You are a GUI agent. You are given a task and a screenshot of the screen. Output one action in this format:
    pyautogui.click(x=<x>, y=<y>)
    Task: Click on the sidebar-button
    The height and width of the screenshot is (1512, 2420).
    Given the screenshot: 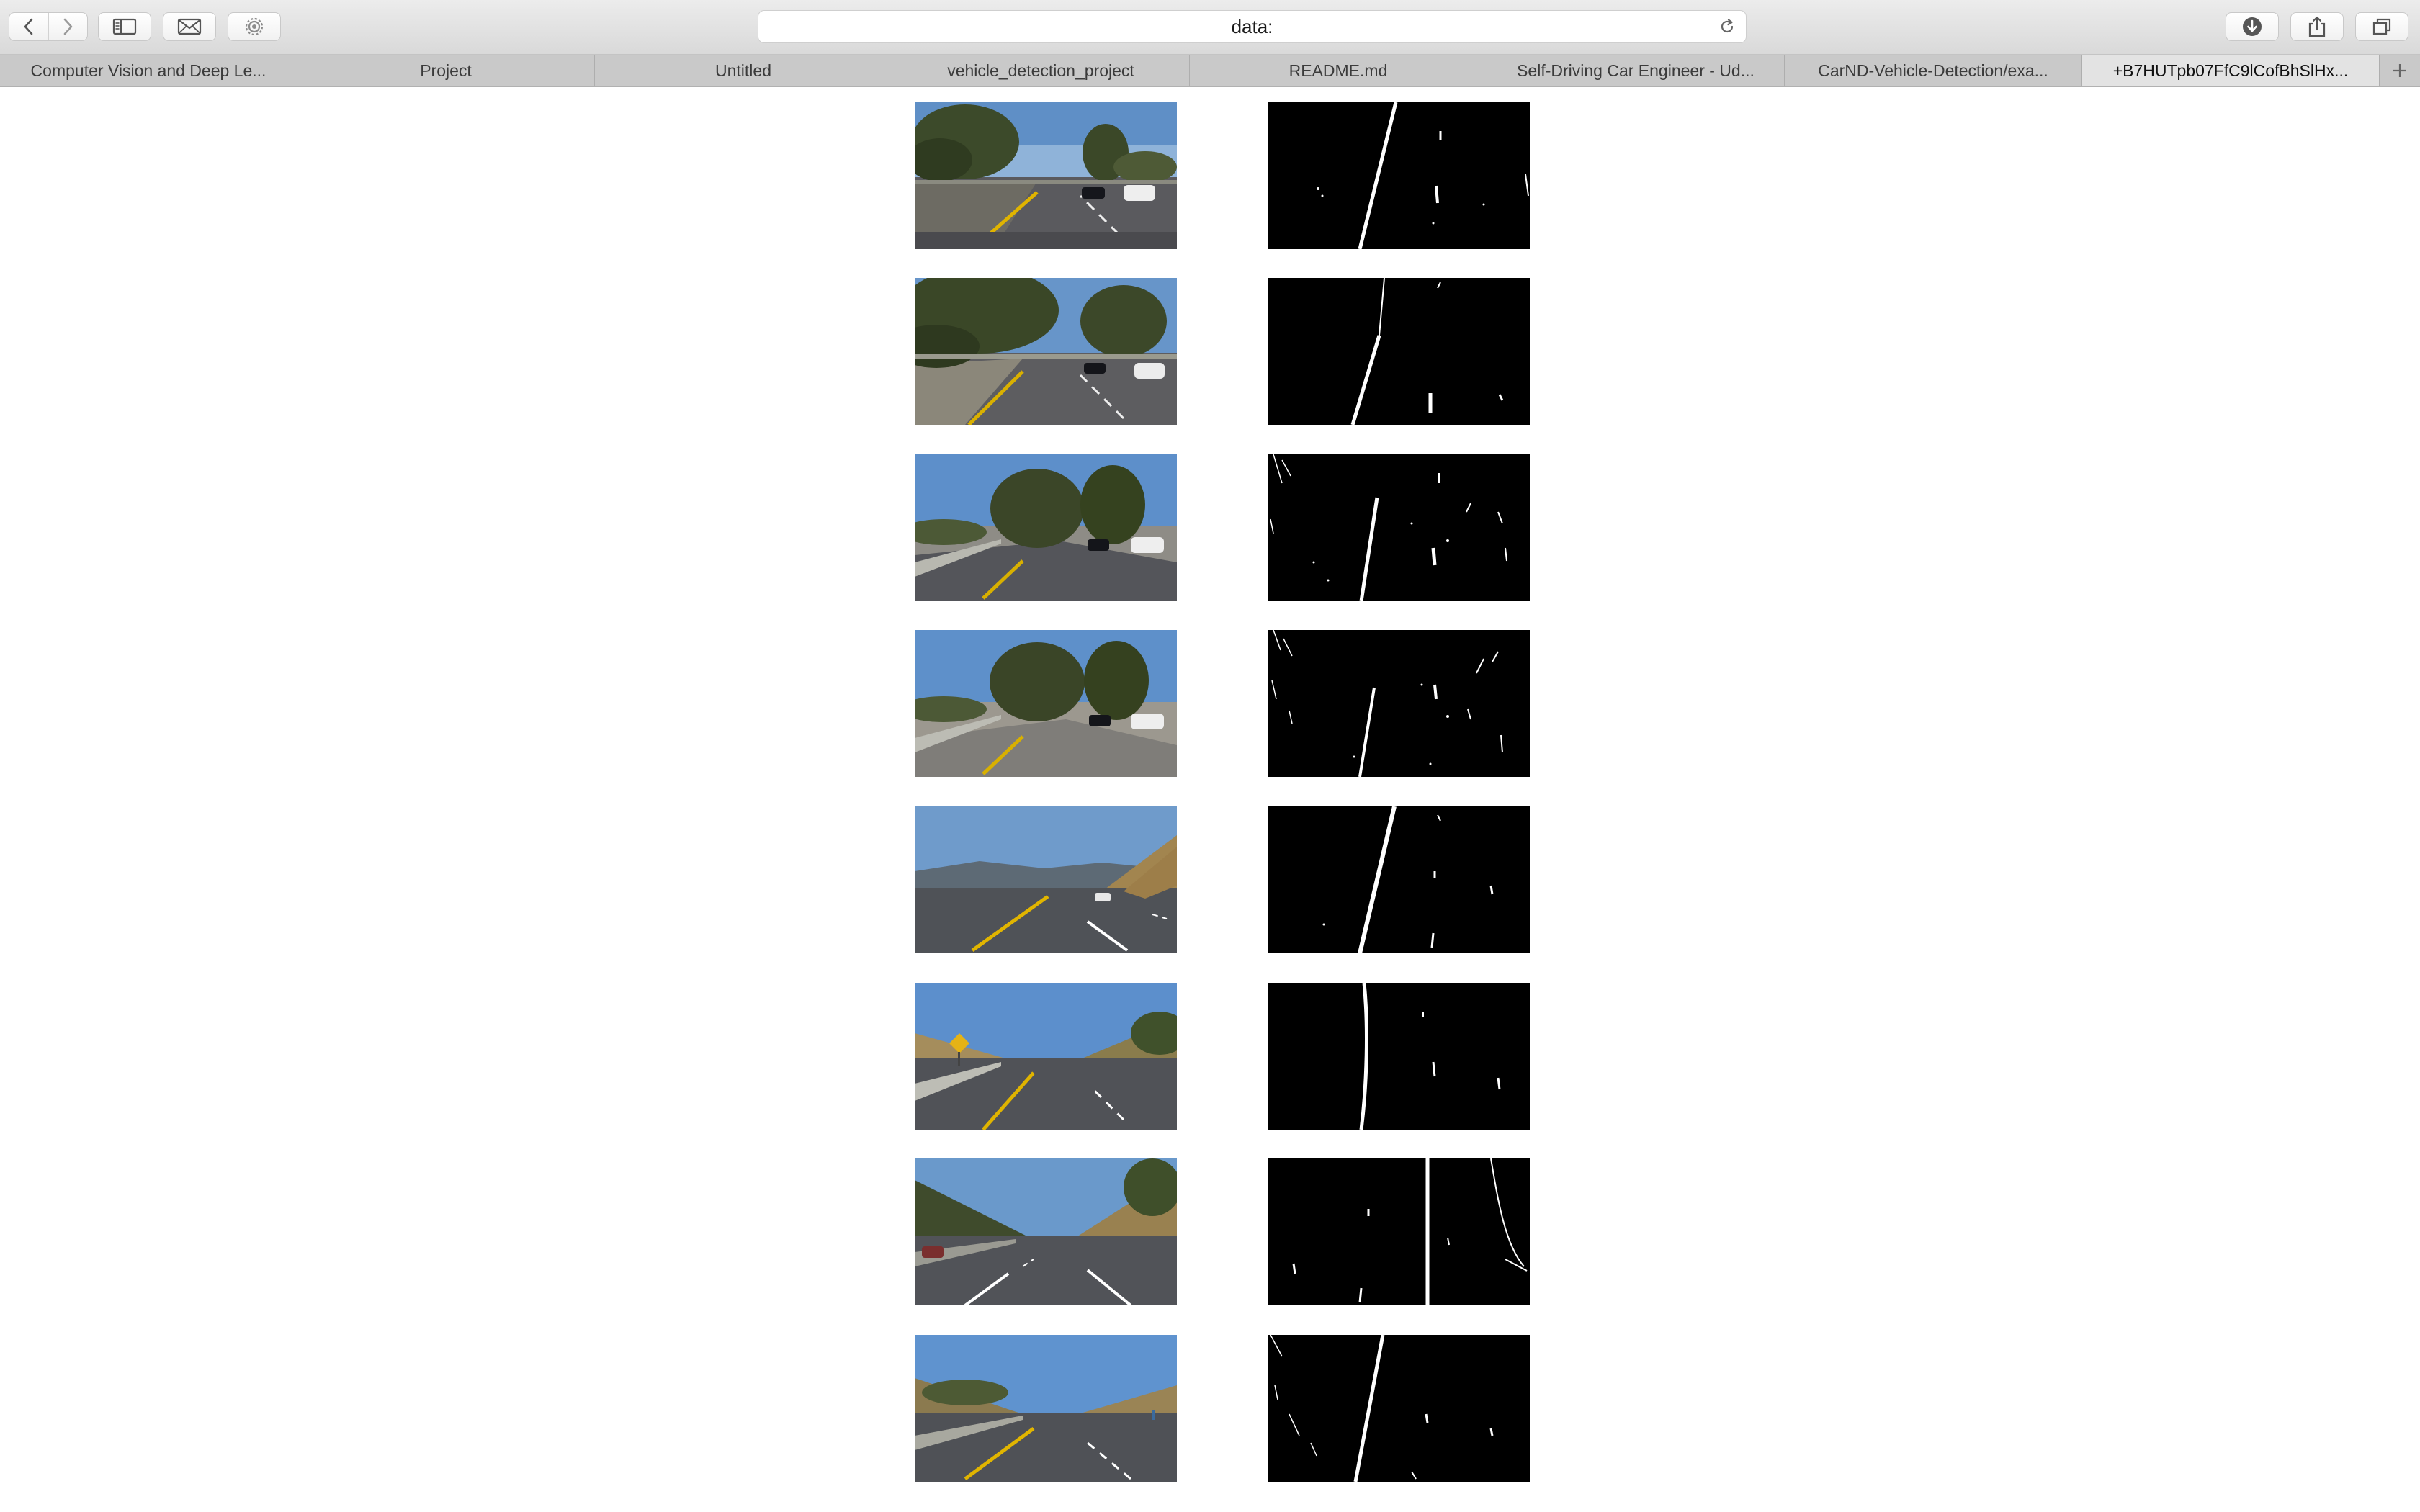 What is the action you would take?
    pyautogui.click(x=125, y=26)
    